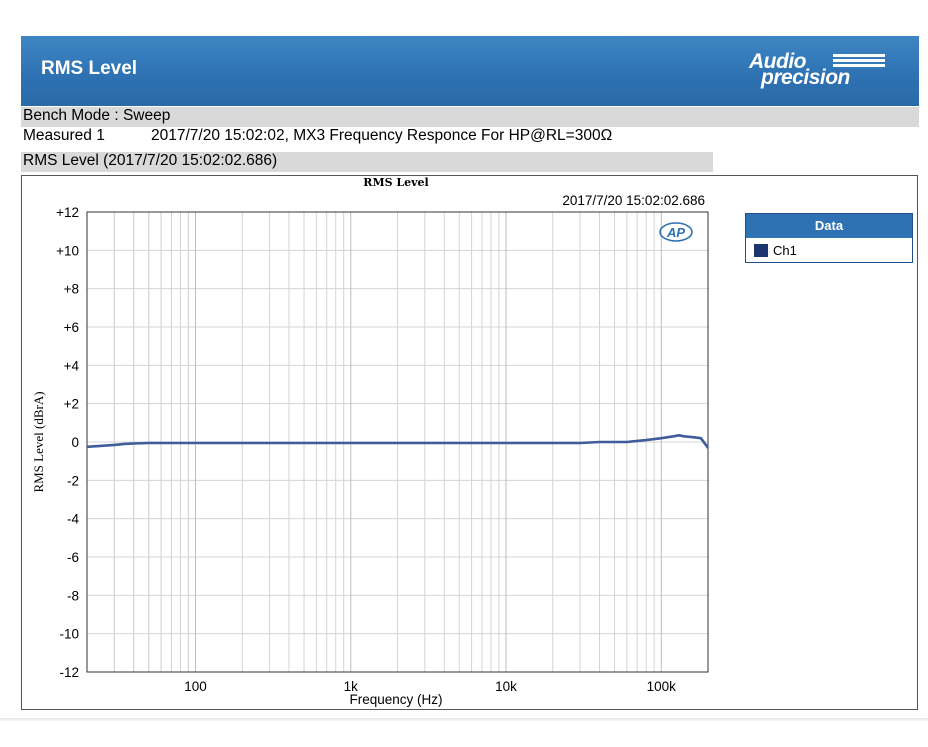 Image resolution: width=928 pixels, height=747 pixels. What do you see at coordinates (38, 441) in the screenshot?
I see `y-axis-label: RMS Level (dBrA)` at bounding box center [38, 441].